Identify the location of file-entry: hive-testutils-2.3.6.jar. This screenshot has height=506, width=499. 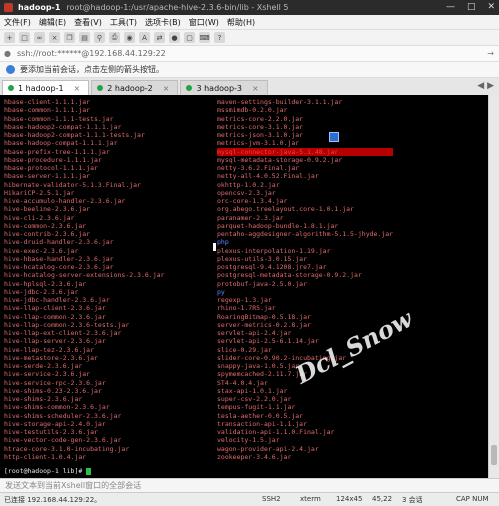
(51, 432).